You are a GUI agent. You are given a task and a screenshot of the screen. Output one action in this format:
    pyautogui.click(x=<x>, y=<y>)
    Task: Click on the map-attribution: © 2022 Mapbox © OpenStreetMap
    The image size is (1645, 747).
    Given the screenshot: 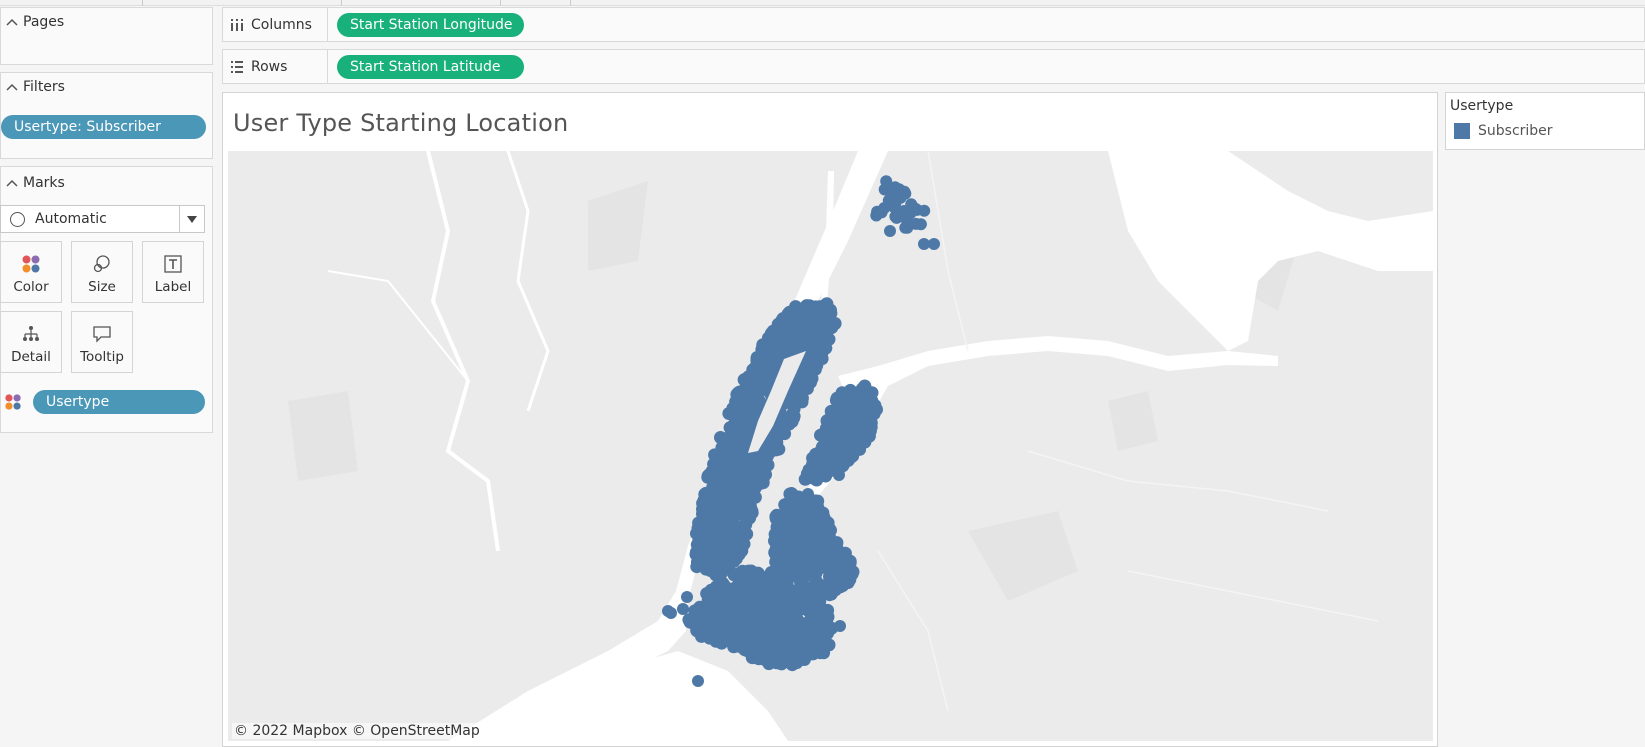 What is the action you would take?
    pyautogui.click(x=357, y=731)
    